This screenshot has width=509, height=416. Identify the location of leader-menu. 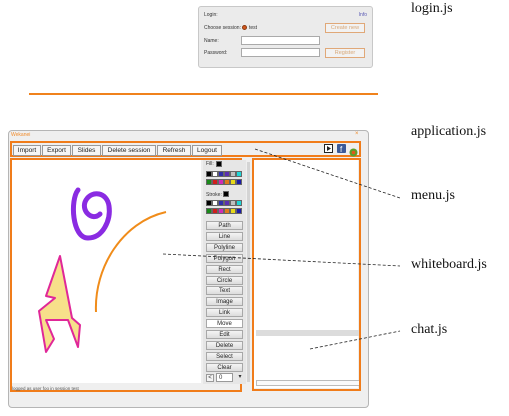
(327, 173).